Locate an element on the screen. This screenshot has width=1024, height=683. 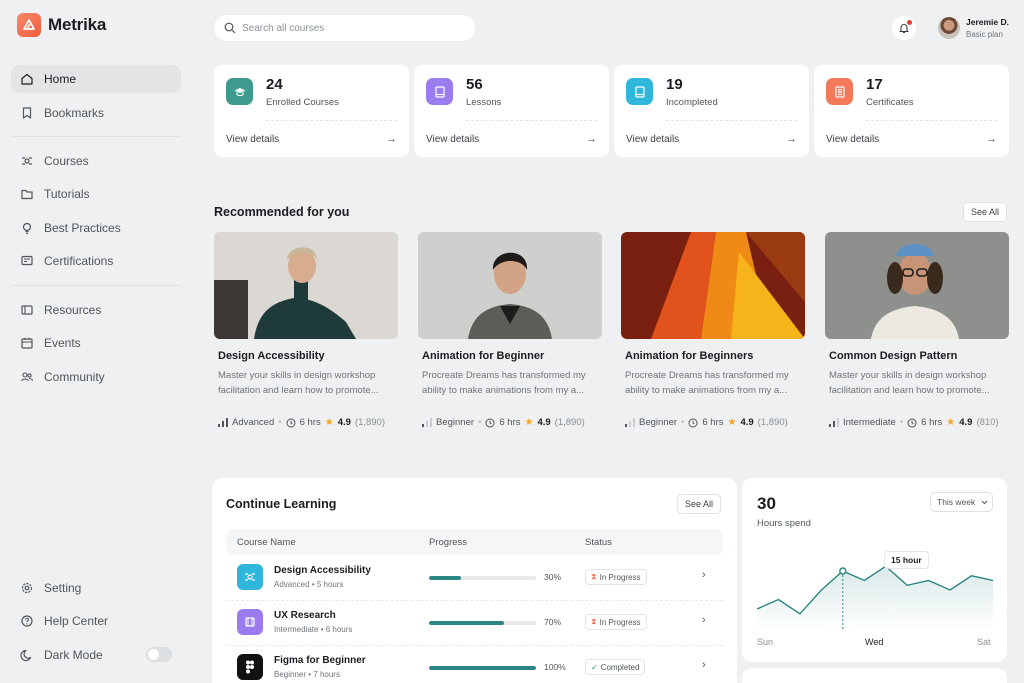
sidebar-item-label: Home is located at coordinates (60, 79).